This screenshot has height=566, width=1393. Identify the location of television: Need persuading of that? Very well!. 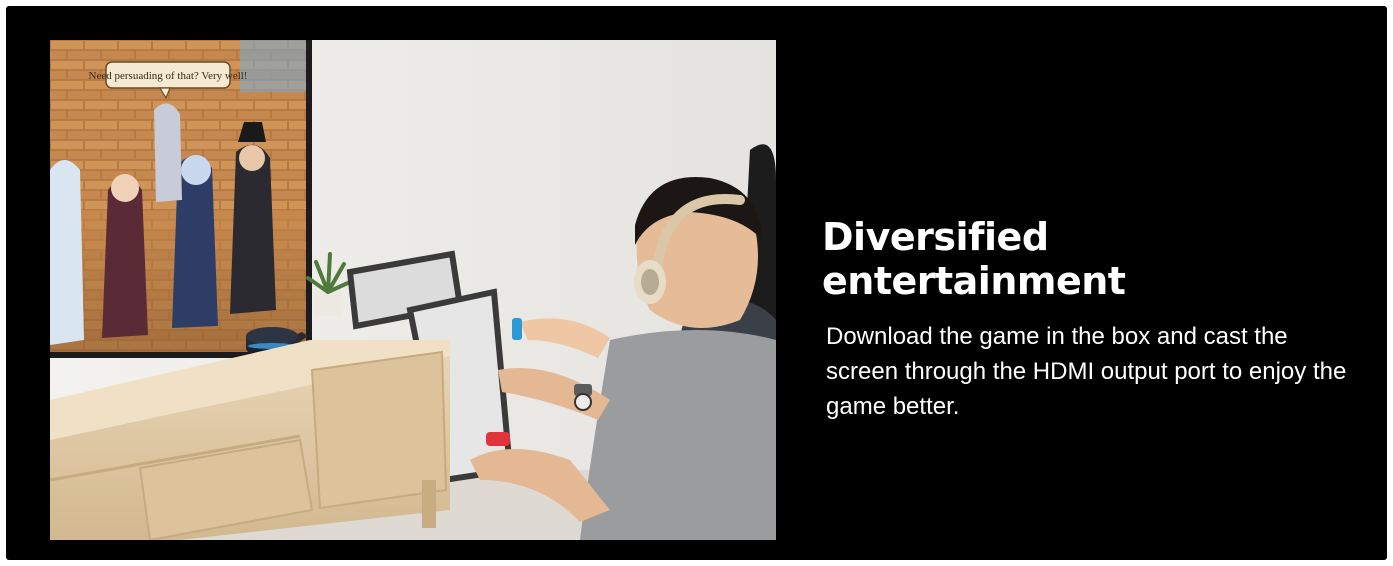
(181, 199).